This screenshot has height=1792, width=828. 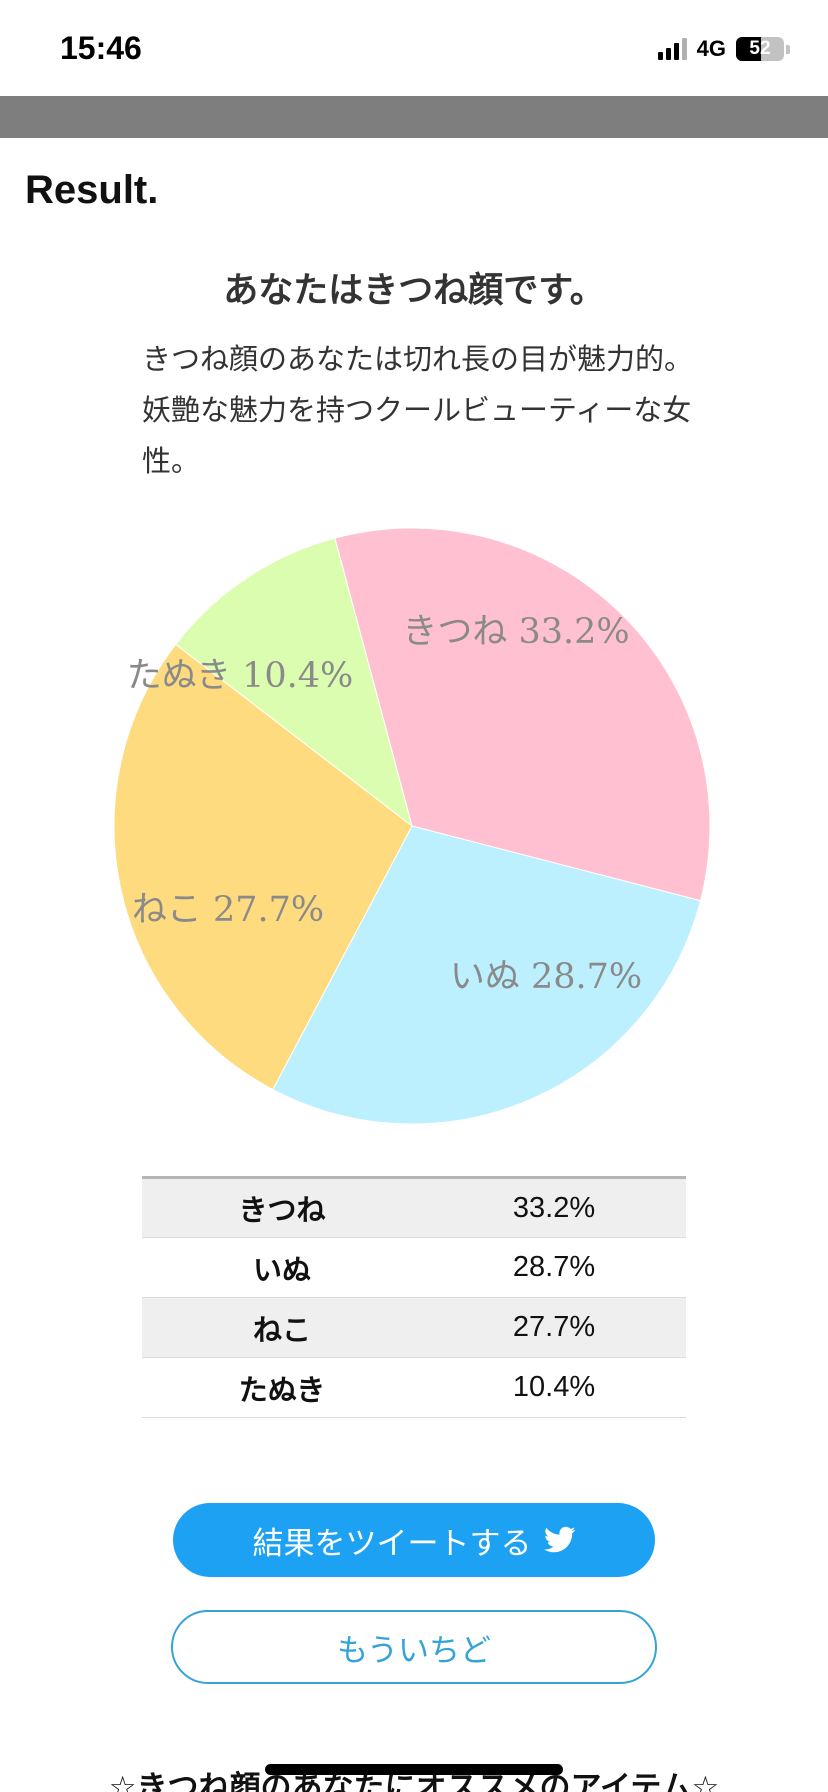 What do you see at coordinates (554, 1207) in the screenshot?
I see `row-percent: 33.2%` at bounding box center [554, 1207].